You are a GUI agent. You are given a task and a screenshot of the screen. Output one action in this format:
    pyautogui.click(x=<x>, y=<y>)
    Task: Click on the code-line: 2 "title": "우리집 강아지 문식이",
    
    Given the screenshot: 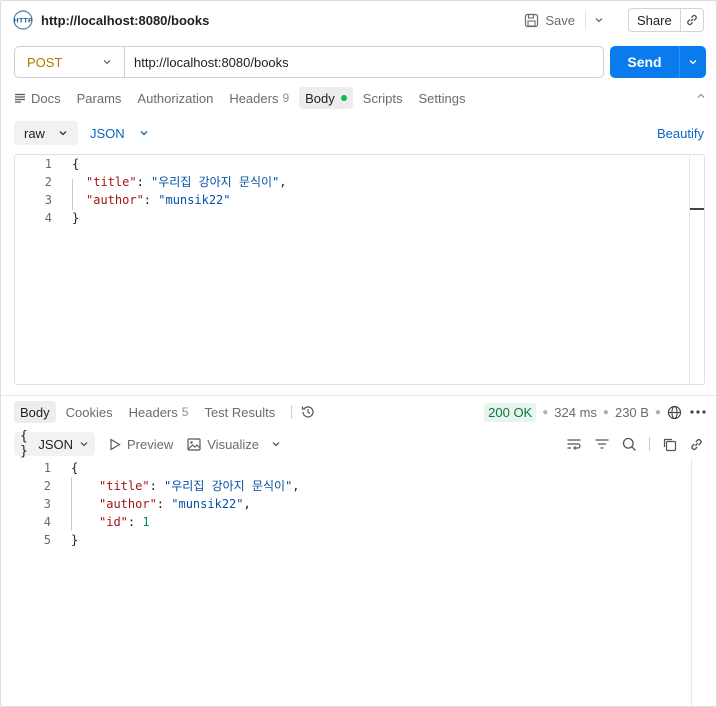 What is the action you would take?
    pyautogui.click(x=157, y=486)
    